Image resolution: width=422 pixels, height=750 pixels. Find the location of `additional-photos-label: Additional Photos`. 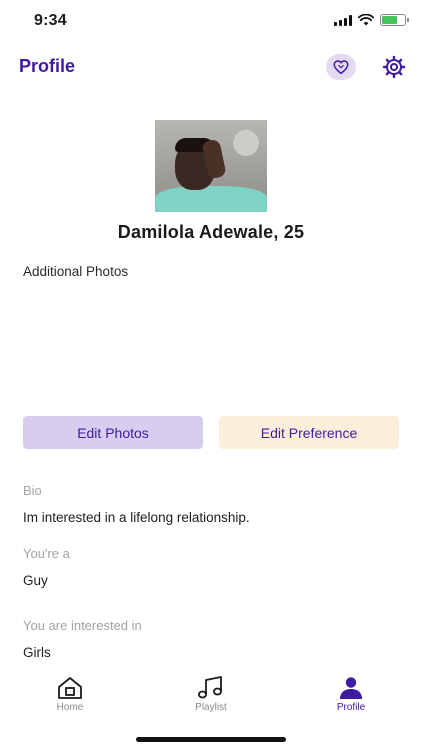

additional-photos-label: Additional Photos is located at coordinates (76, 271).